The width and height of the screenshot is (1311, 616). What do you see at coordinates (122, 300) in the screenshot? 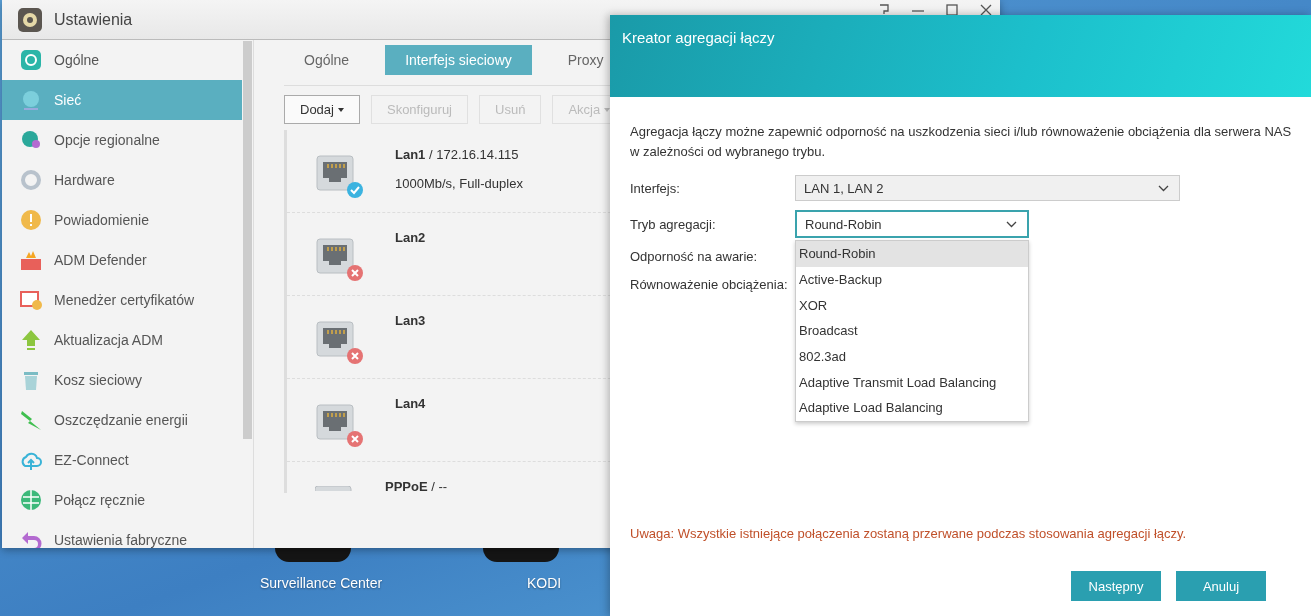
I see `sidebar-item: Menedżer certyfikatów` at bounding box center [122, 300].